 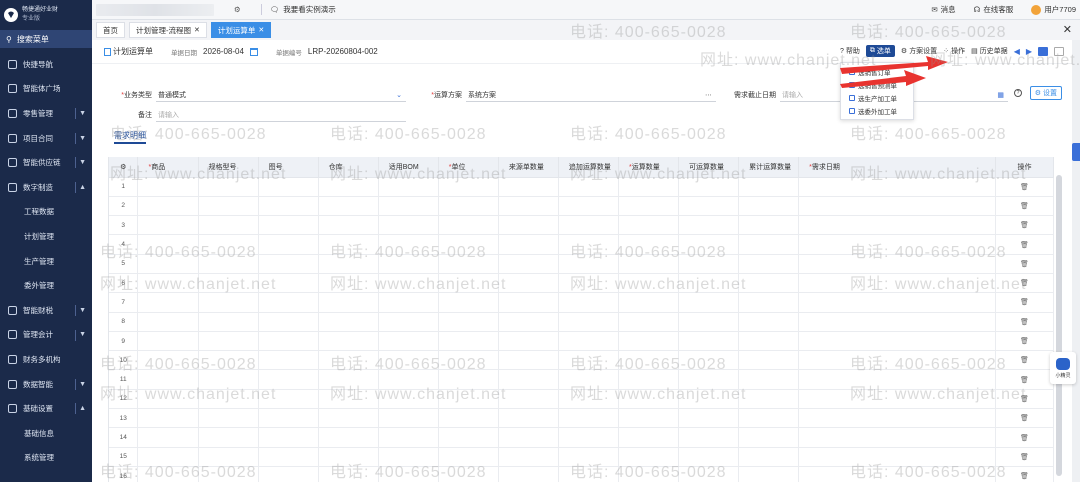 I want to click on date-value: 2026-08-04, so click(x=223, y=51).